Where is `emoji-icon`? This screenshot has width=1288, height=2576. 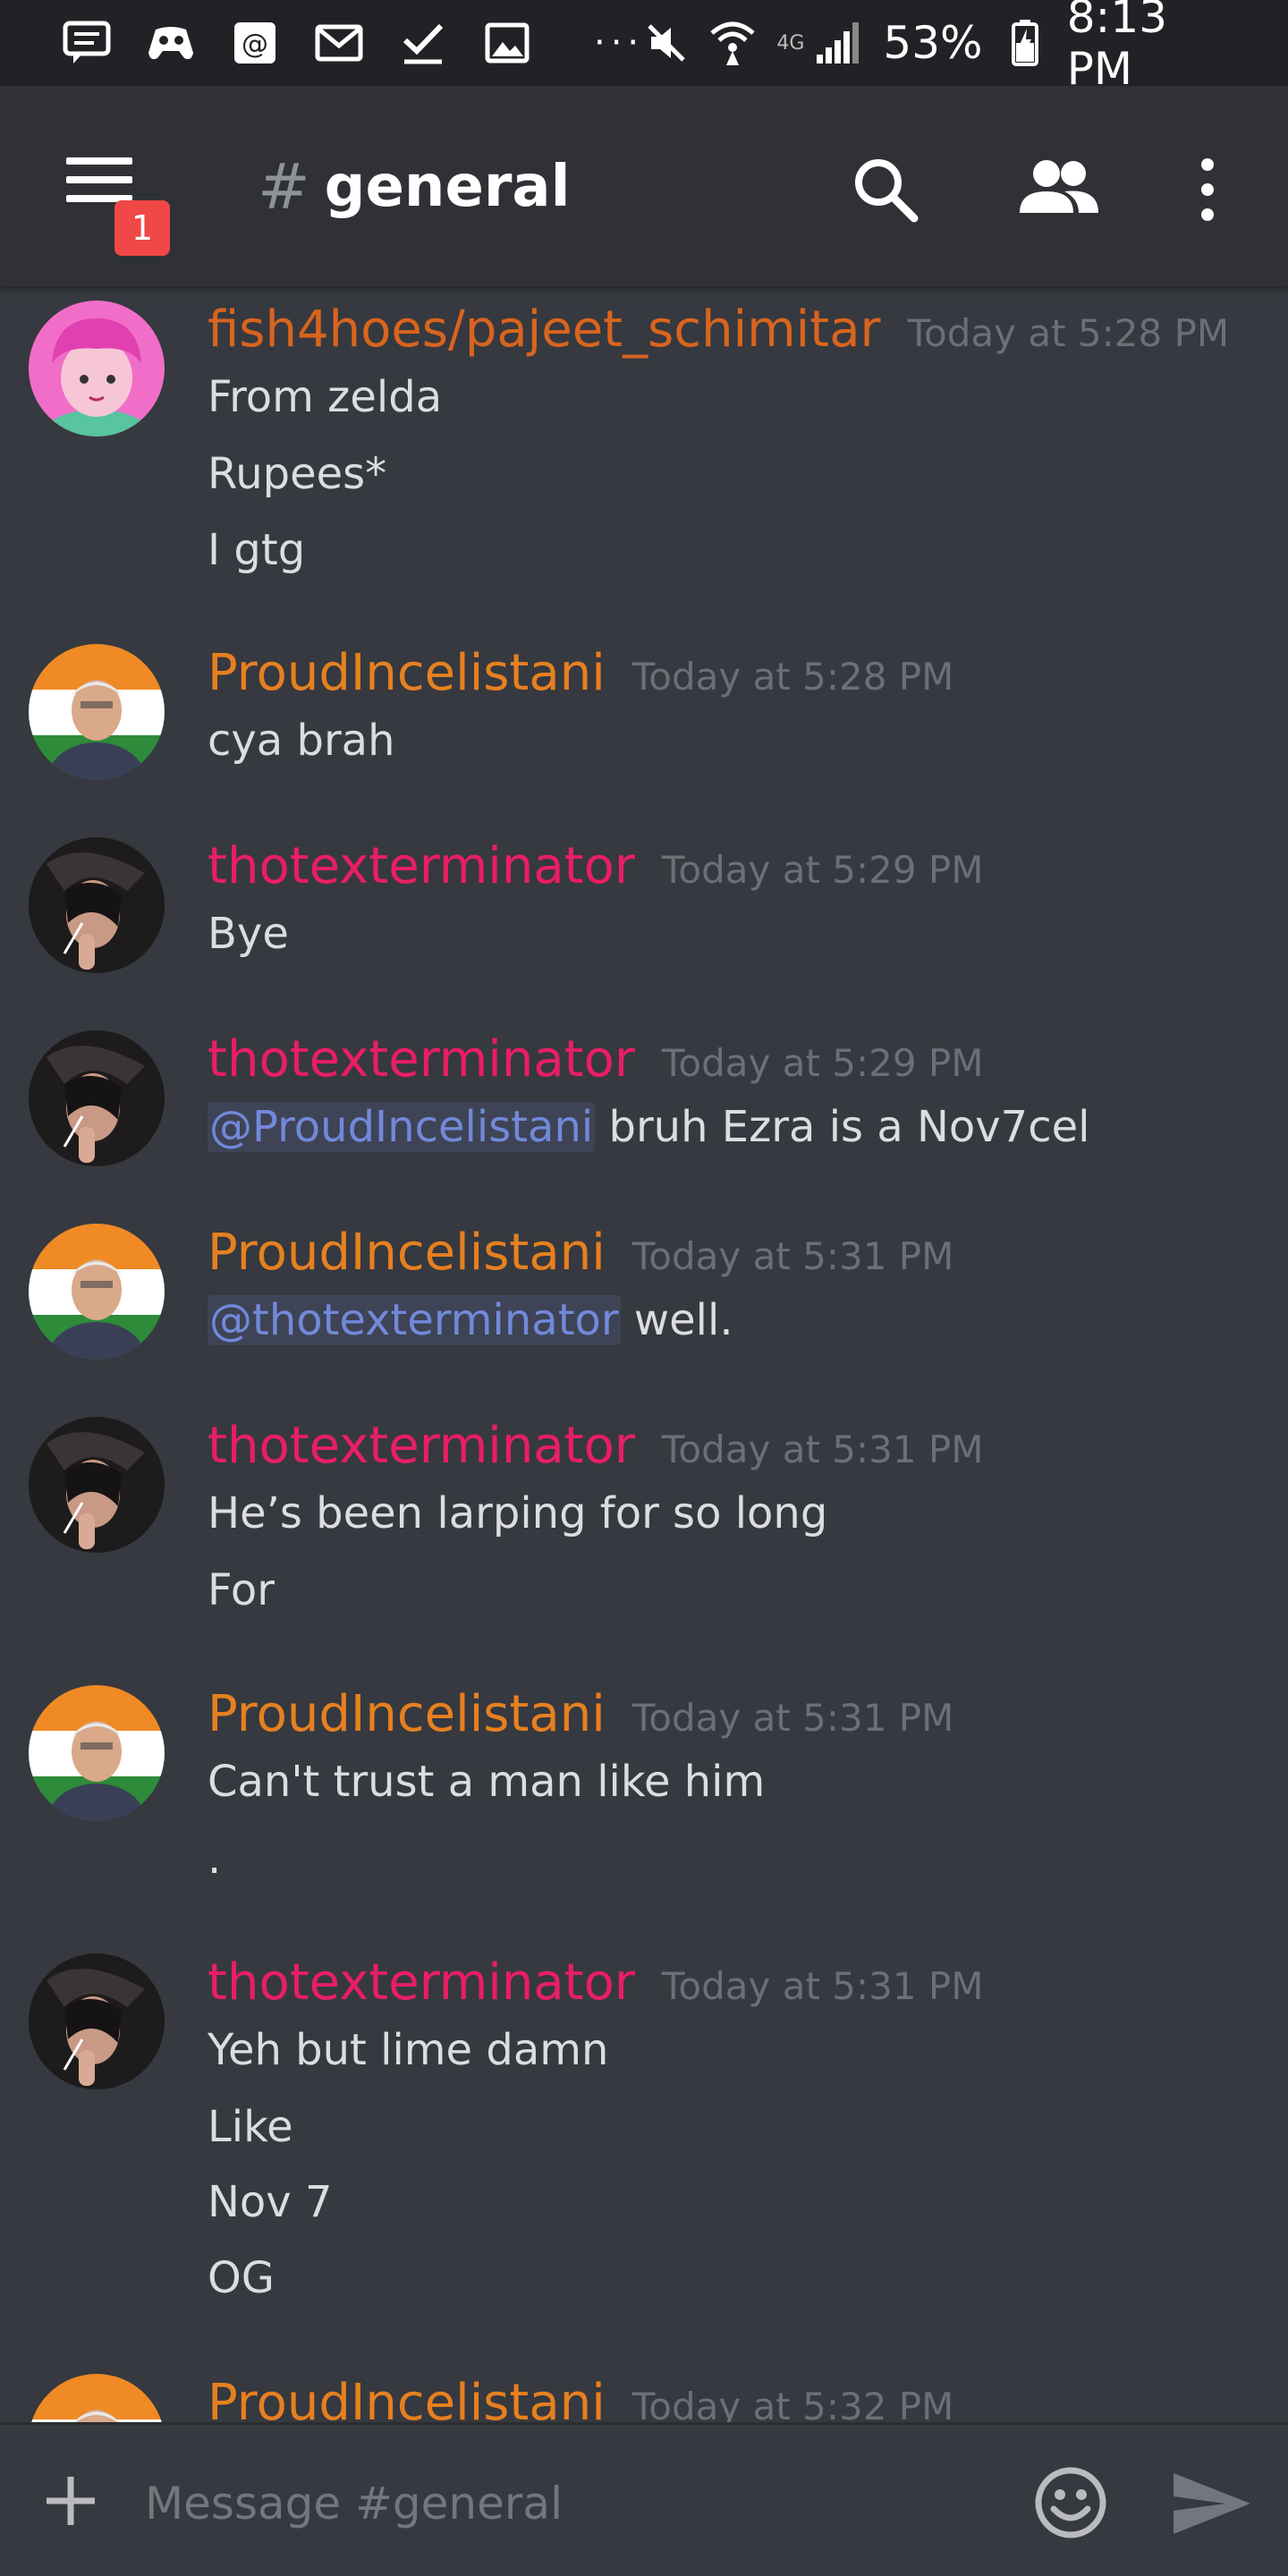 emoji-icon is located at coordinates (1070, 2504).